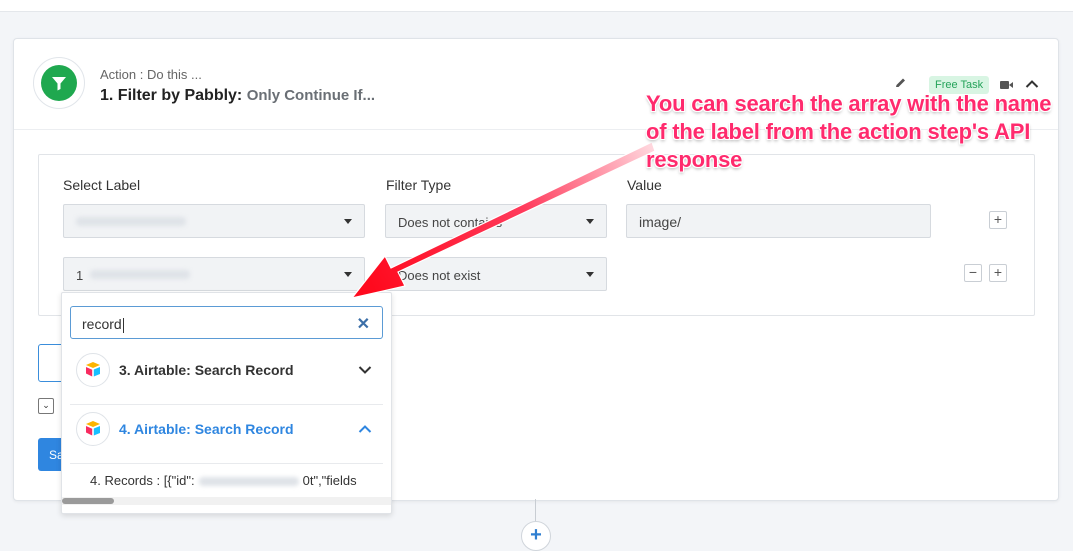 This screenshot has width=1073, height=551. I want to click on checkbox-partial: ⌄, so click(46, 406).